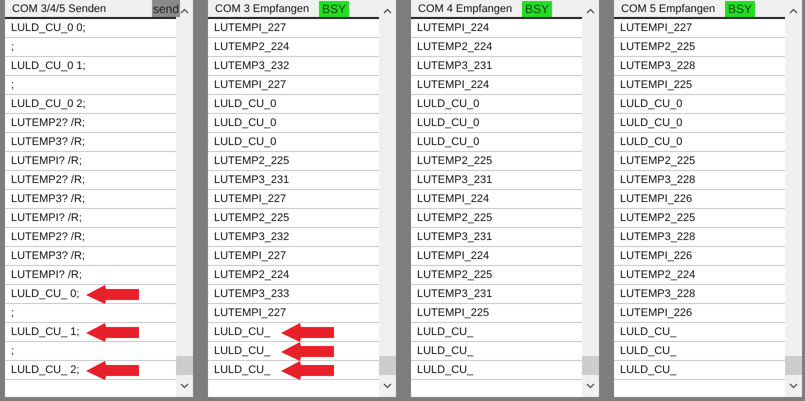 This screenshot has height=401, width=805. What do you see at coordinates (166, 8) in the screenshot?
I see `send-button: send` at bounding box center [166, 8].